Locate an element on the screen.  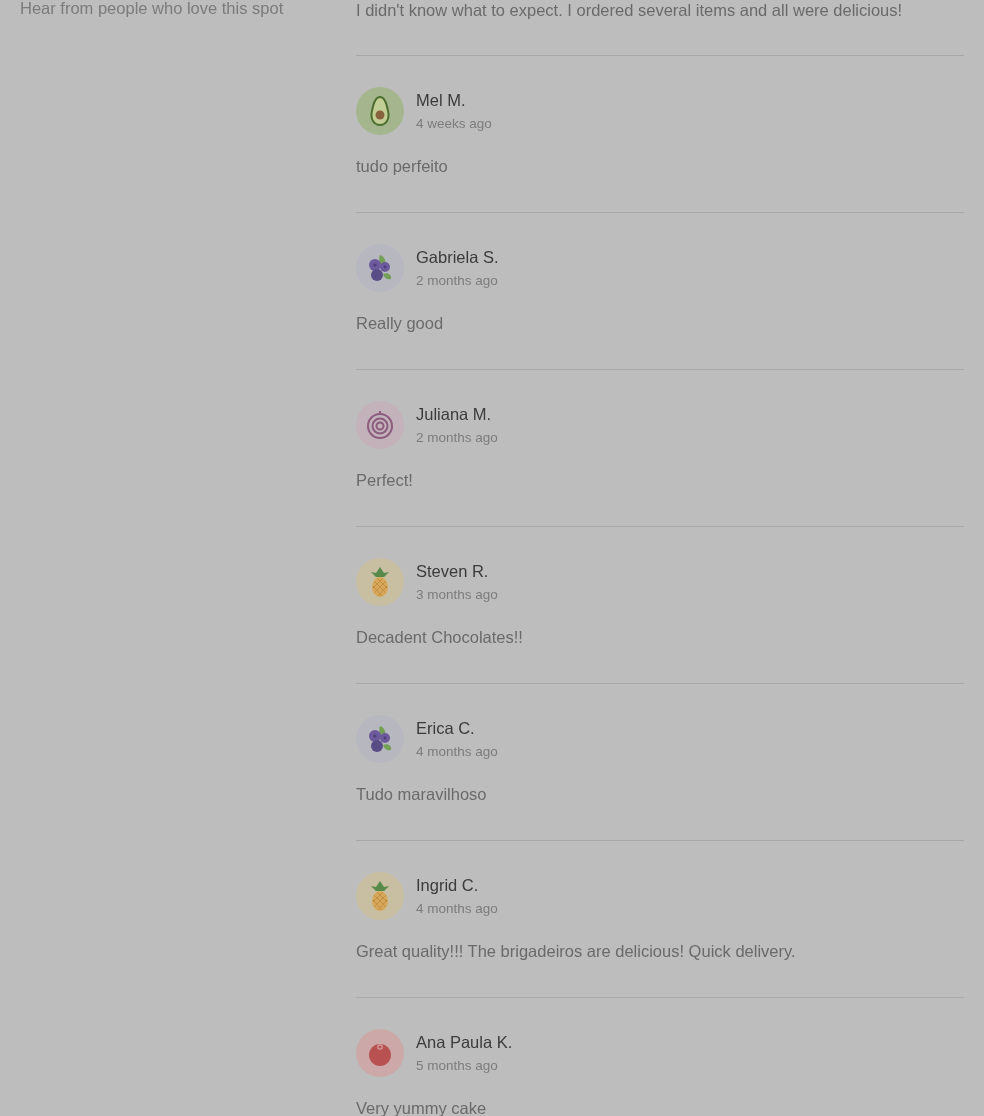
review-date: 3 months ago is located at coordinates (457, 594).